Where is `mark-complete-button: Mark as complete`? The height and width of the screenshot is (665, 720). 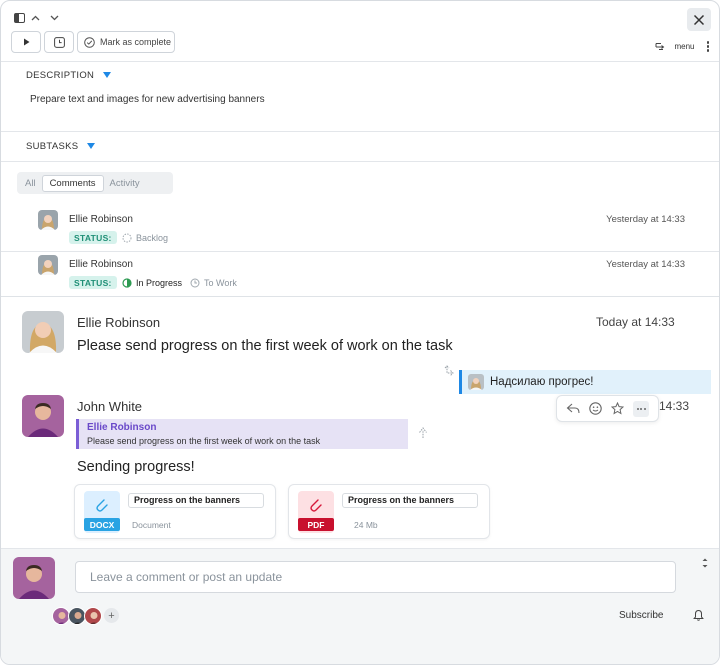
mark-complete-button: Mark as complete is located at coordinates (126, 42).